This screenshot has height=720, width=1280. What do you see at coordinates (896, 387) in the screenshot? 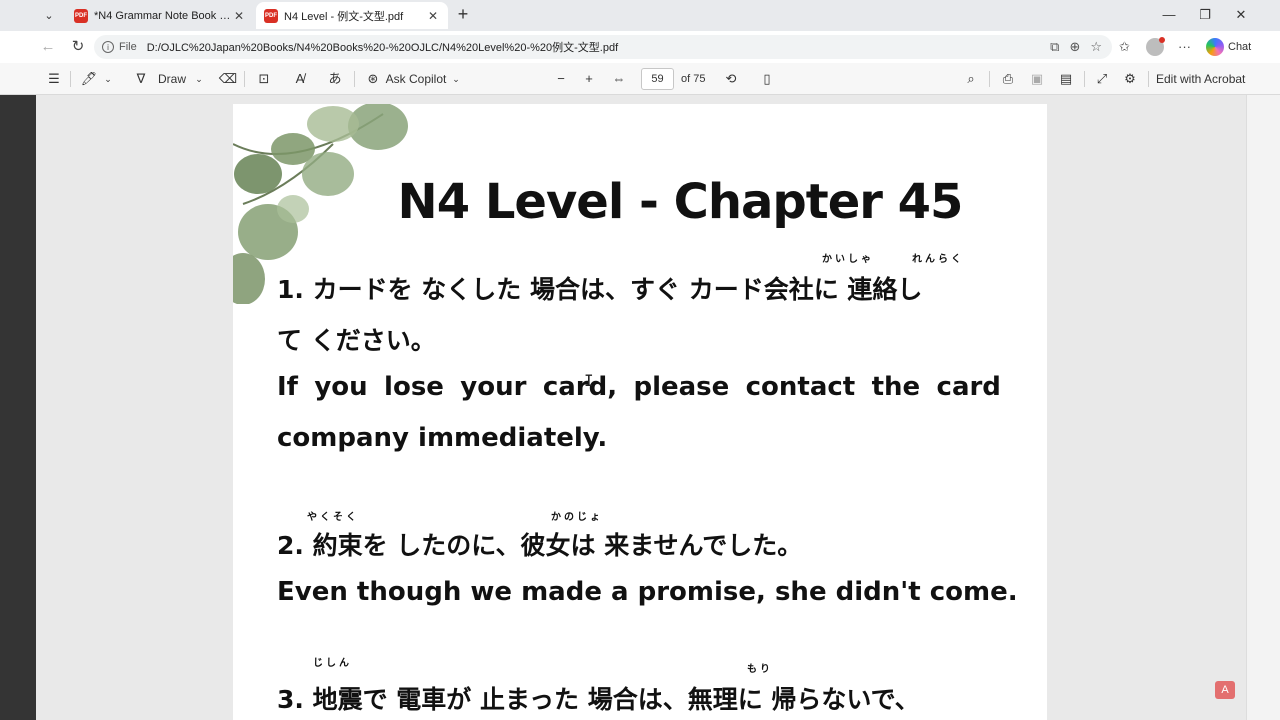
I see `word: the` at bounding box center [896, 387].